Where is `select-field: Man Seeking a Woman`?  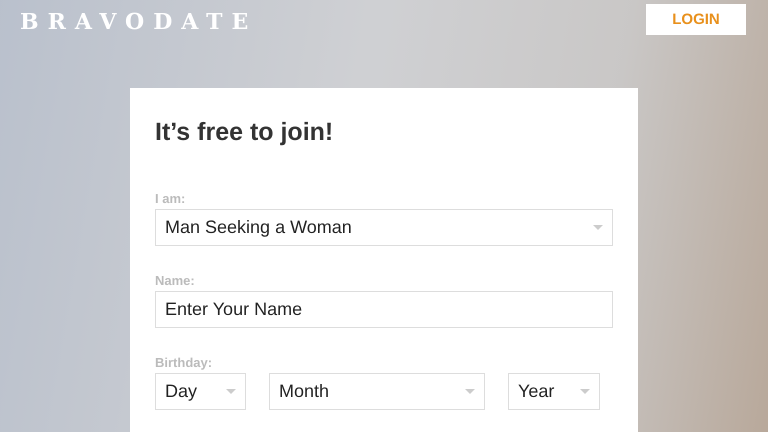
select-field: Man Seeking a Woman is located at coordinates (384, 227).